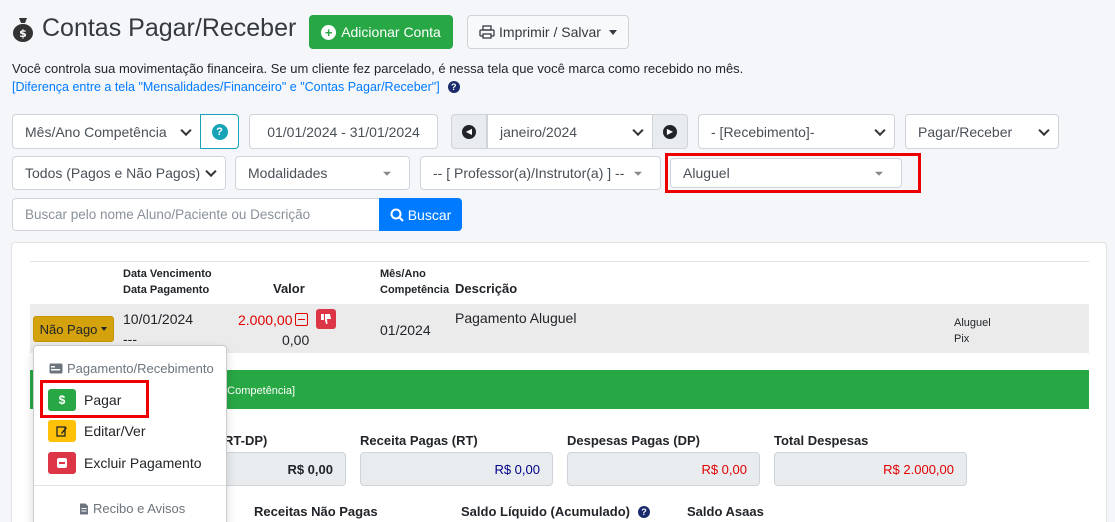 Image resolution: width=1115 pixels, height=522 pixels. What do you see at coordinates (397, 215) in the screenshot?
I see `search-icon` at bounding box center [397, 215].